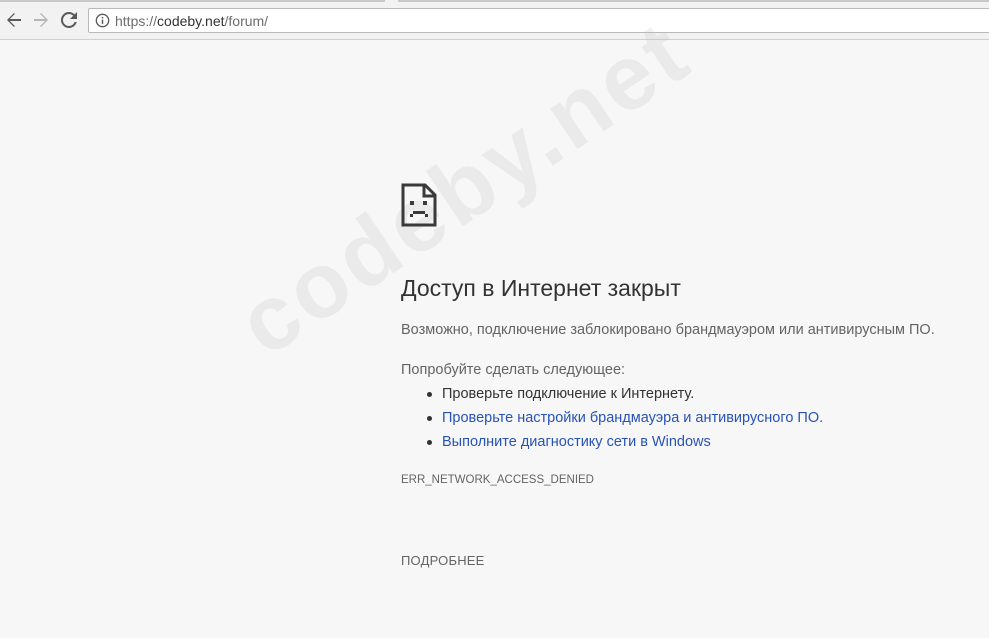 This screenshot has height=638, width=989. What do you see at coordinates (419, 205) in the screenshot?
I see `sad-page-icon` at bounding box center [419, 205].